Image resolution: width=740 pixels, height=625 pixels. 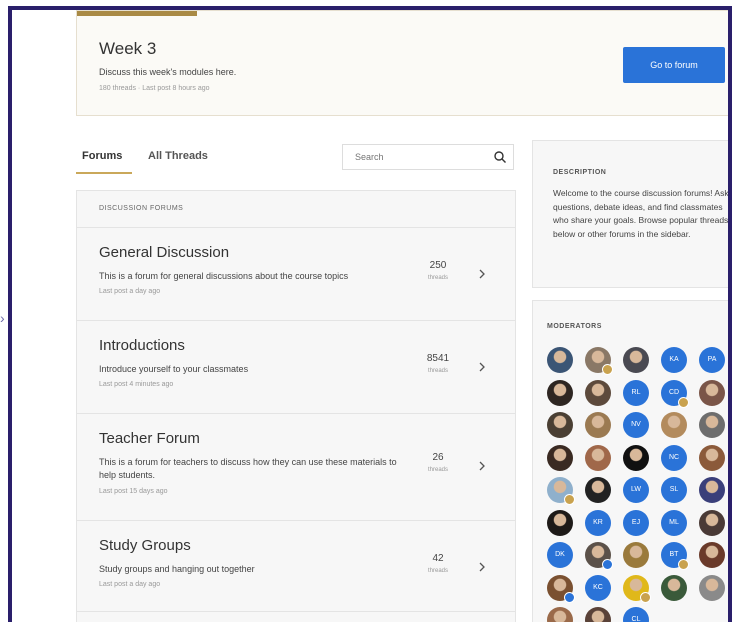 What do you see at coordinates (674, 457) in the screenshot?
I see `moderator-avatar: NC` at bounding box center [674, 457].